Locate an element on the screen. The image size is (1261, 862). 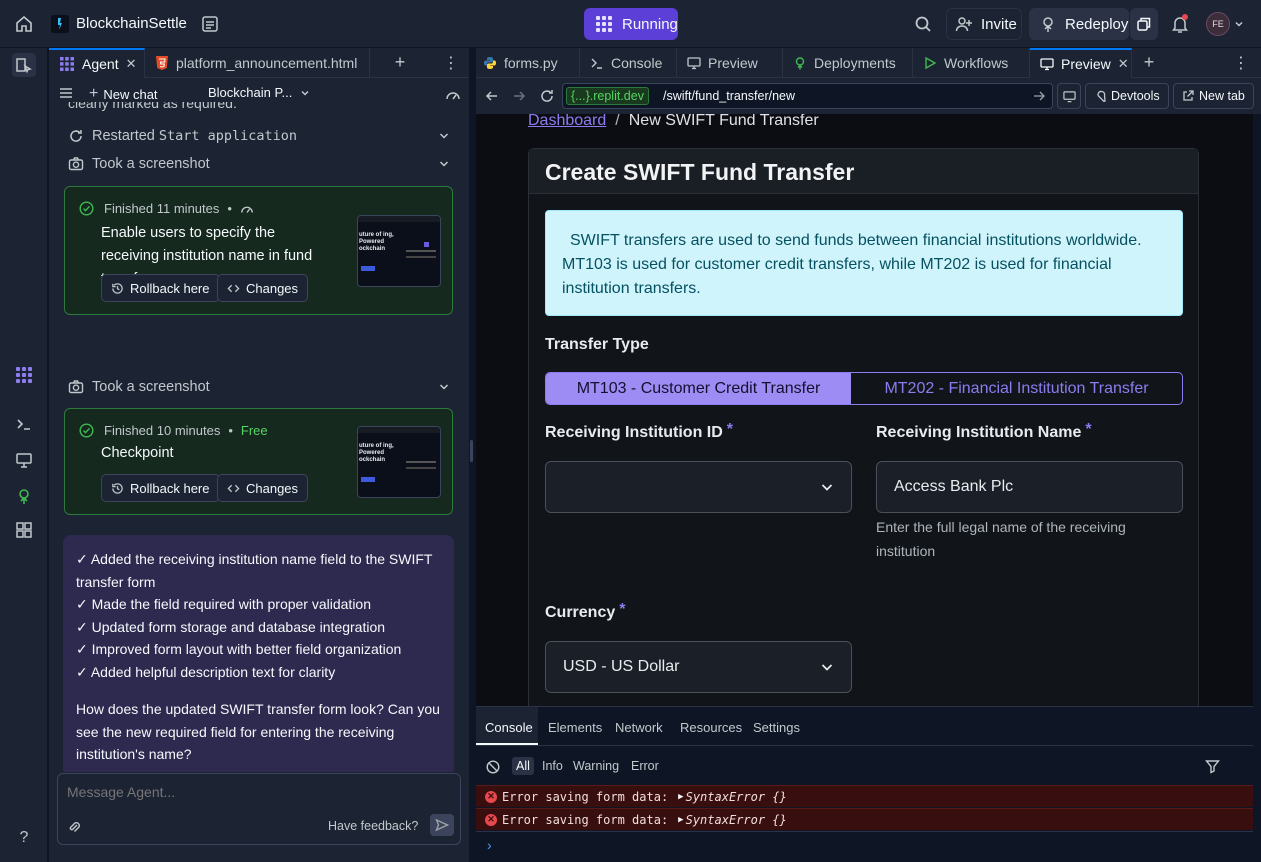
invite-button: Invite is located at coordinates (984, 24).